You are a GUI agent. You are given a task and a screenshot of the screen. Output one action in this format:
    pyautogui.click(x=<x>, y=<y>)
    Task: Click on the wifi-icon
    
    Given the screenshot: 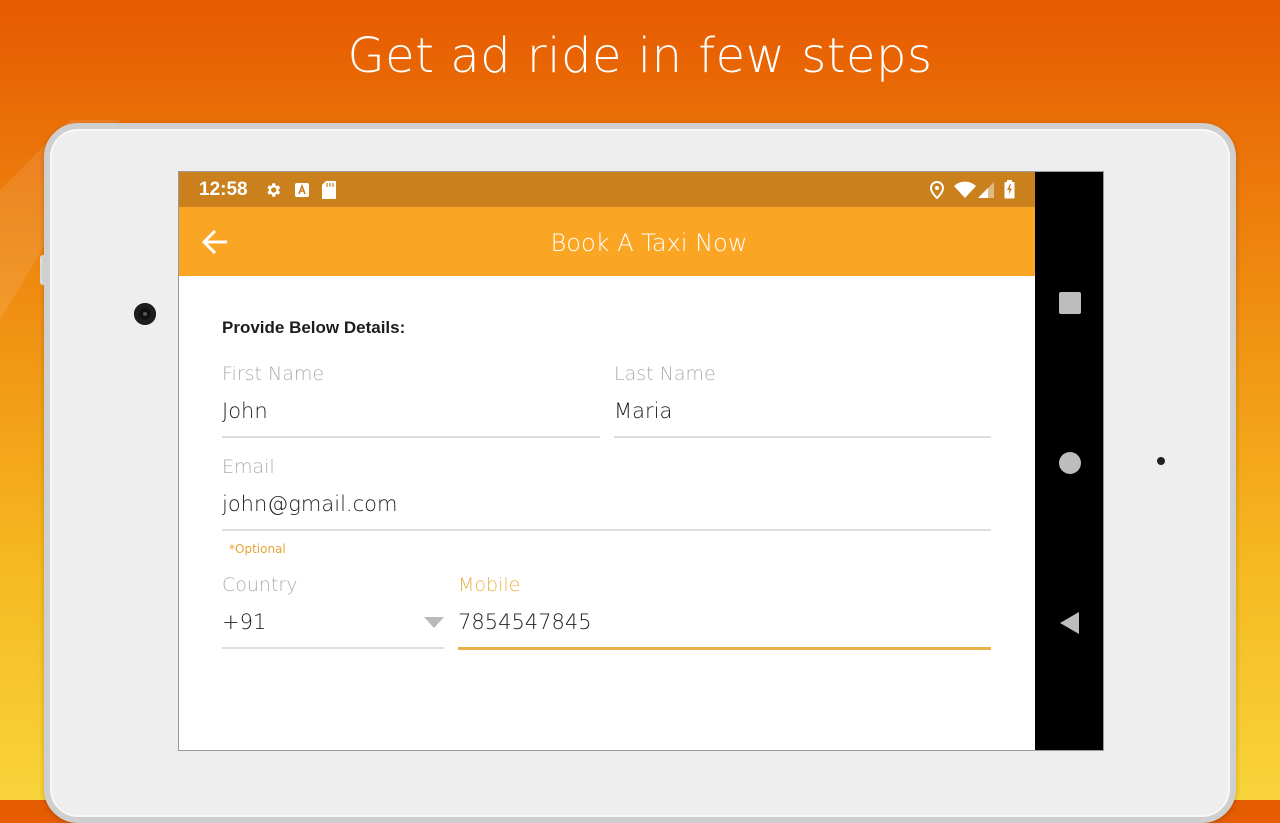 What is the action you would take?
    pyautogui.click(x=965, y=190)
    